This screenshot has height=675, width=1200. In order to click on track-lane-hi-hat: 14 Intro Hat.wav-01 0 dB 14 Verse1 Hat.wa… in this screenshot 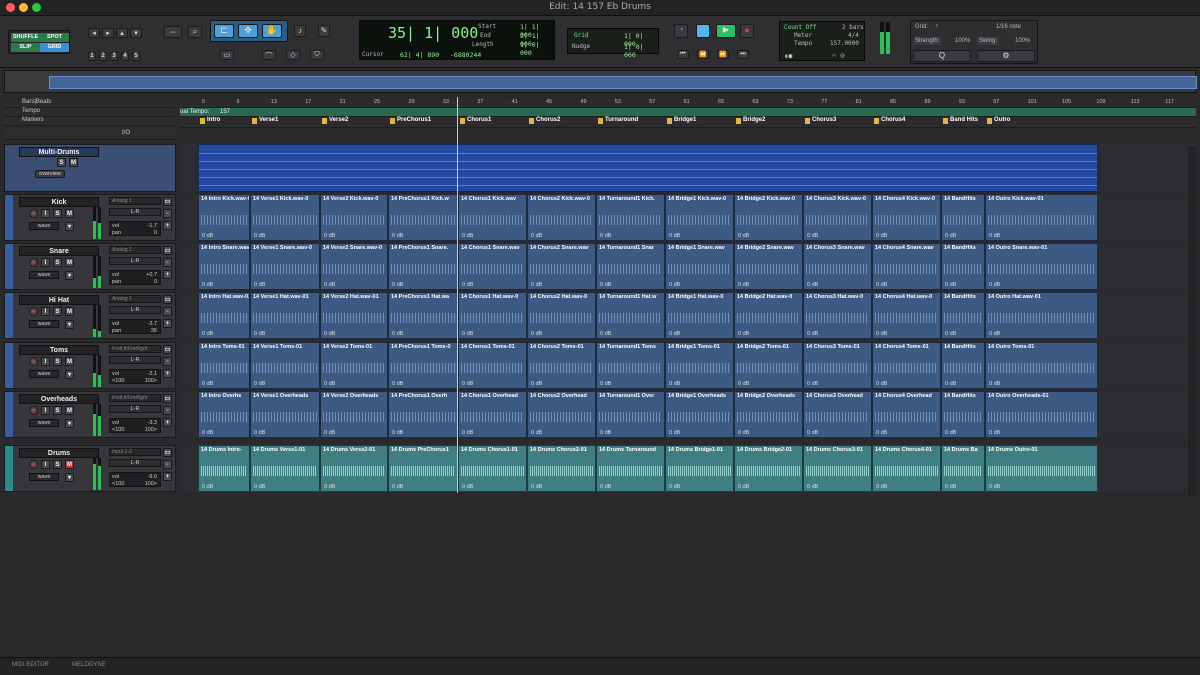, I will do `click(688, 315)`.